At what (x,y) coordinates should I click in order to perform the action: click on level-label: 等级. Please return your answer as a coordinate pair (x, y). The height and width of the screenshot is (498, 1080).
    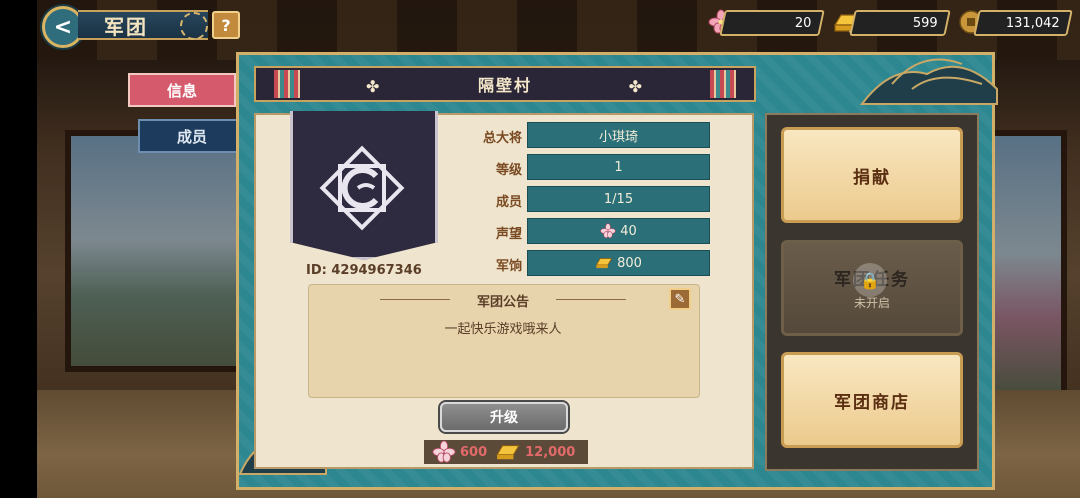
    Looking at the image, I should click on (508, 170).